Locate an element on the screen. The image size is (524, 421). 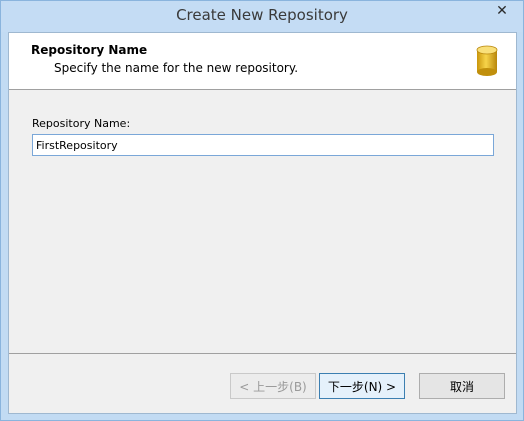
page-title: Repository Name is located at coordinates (89, 50).